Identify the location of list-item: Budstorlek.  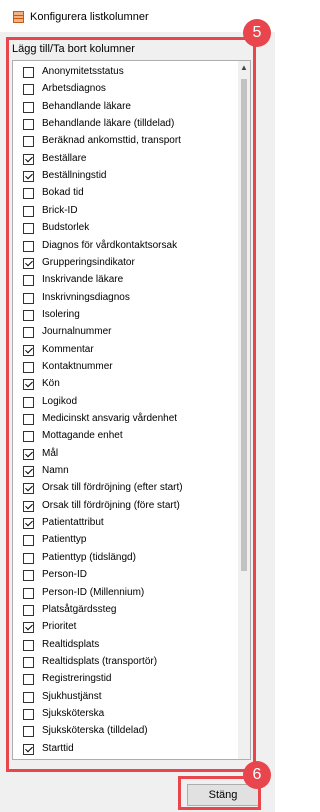
(126, 229).